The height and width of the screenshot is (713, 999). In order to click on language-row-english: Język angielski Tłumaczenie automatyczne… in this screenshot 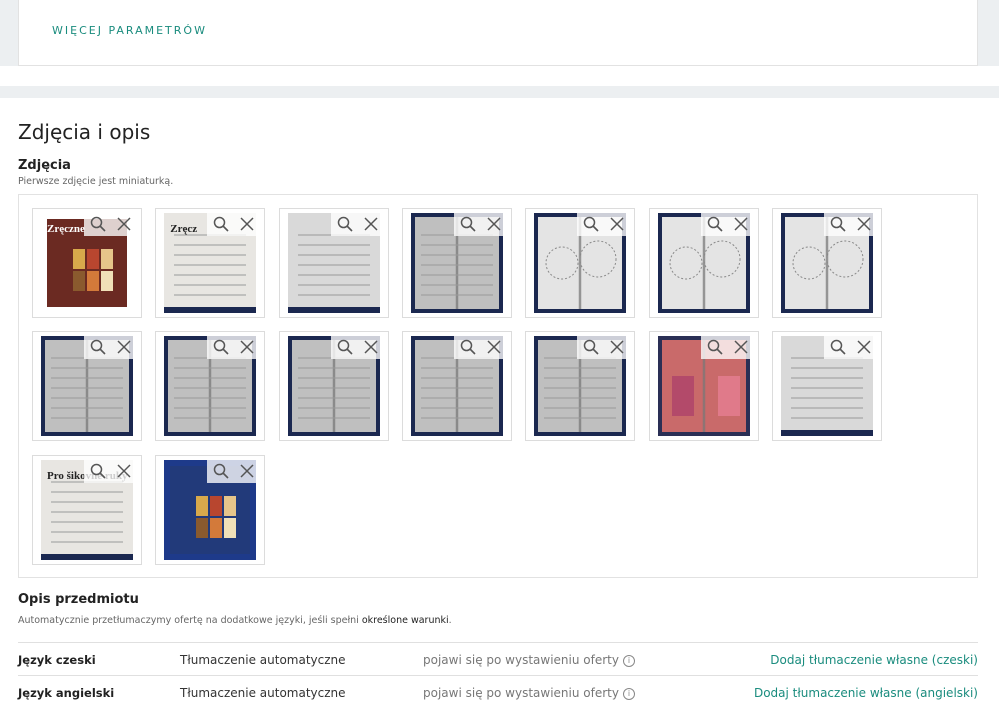, I will do `click(498, 692)`.